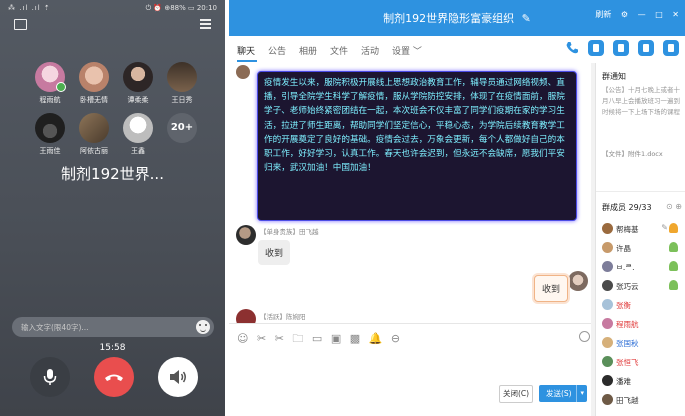 Image resolution: width=685 pixels, height=416 pixels. Describe the element at coordinates (642, 267) in the screenshot. I see `member-row: ㅂ.ᄅ.` at that location.